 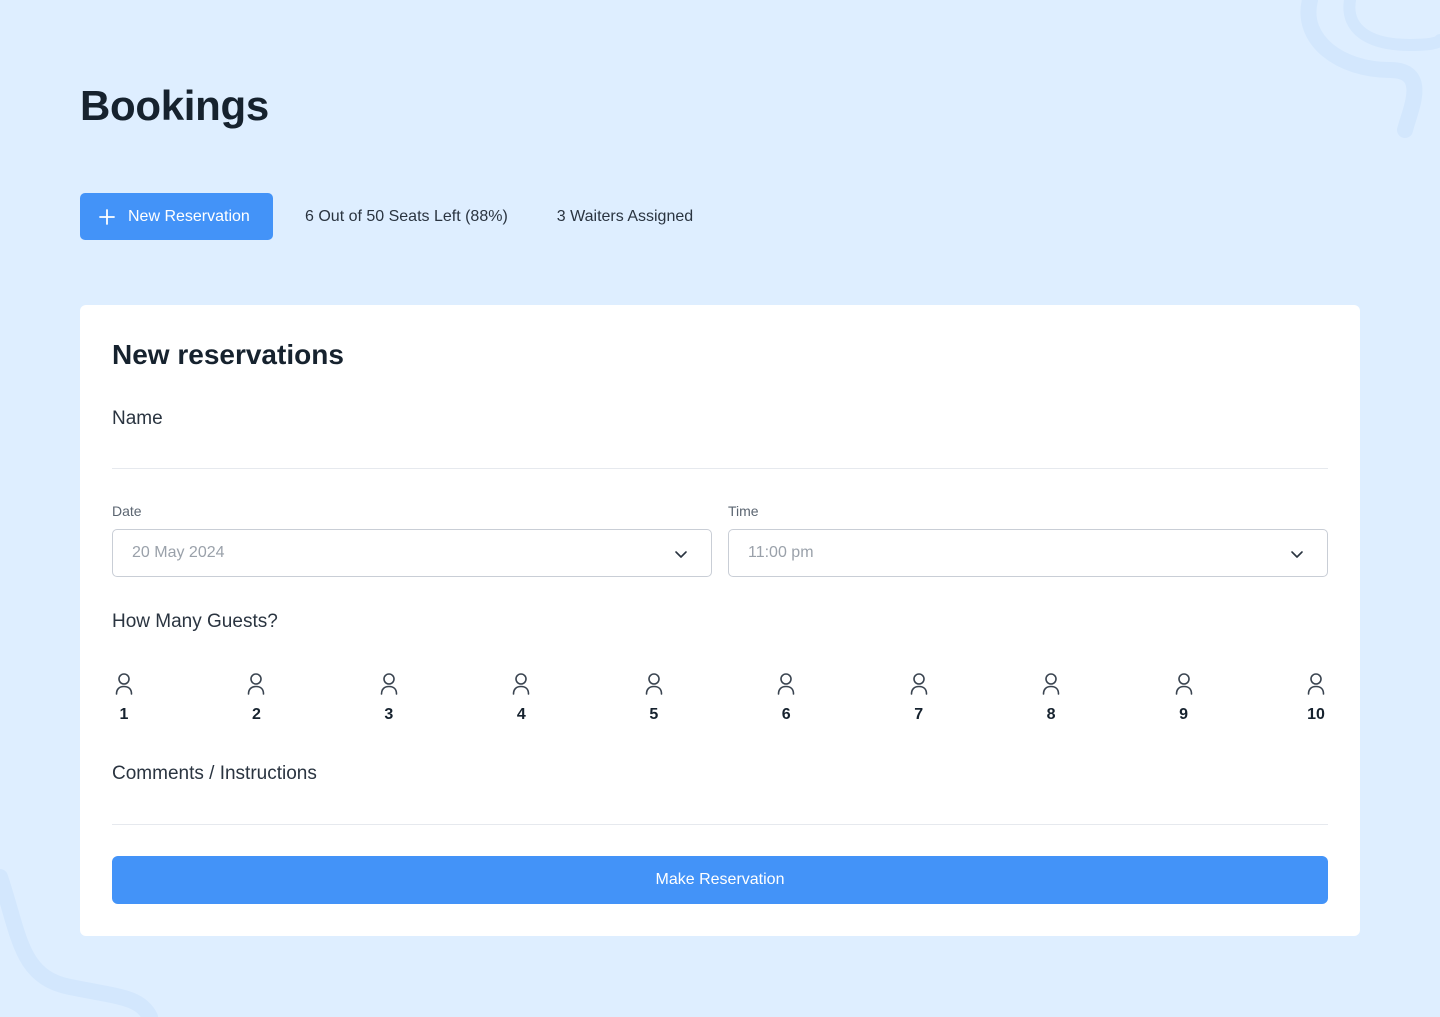 What do you see at coordinates (720, 702) in the screenshot?
I see `guest-count-selector: 1 2 3 4 5 6 7 8 9 10` at bounding box center [720, 702].